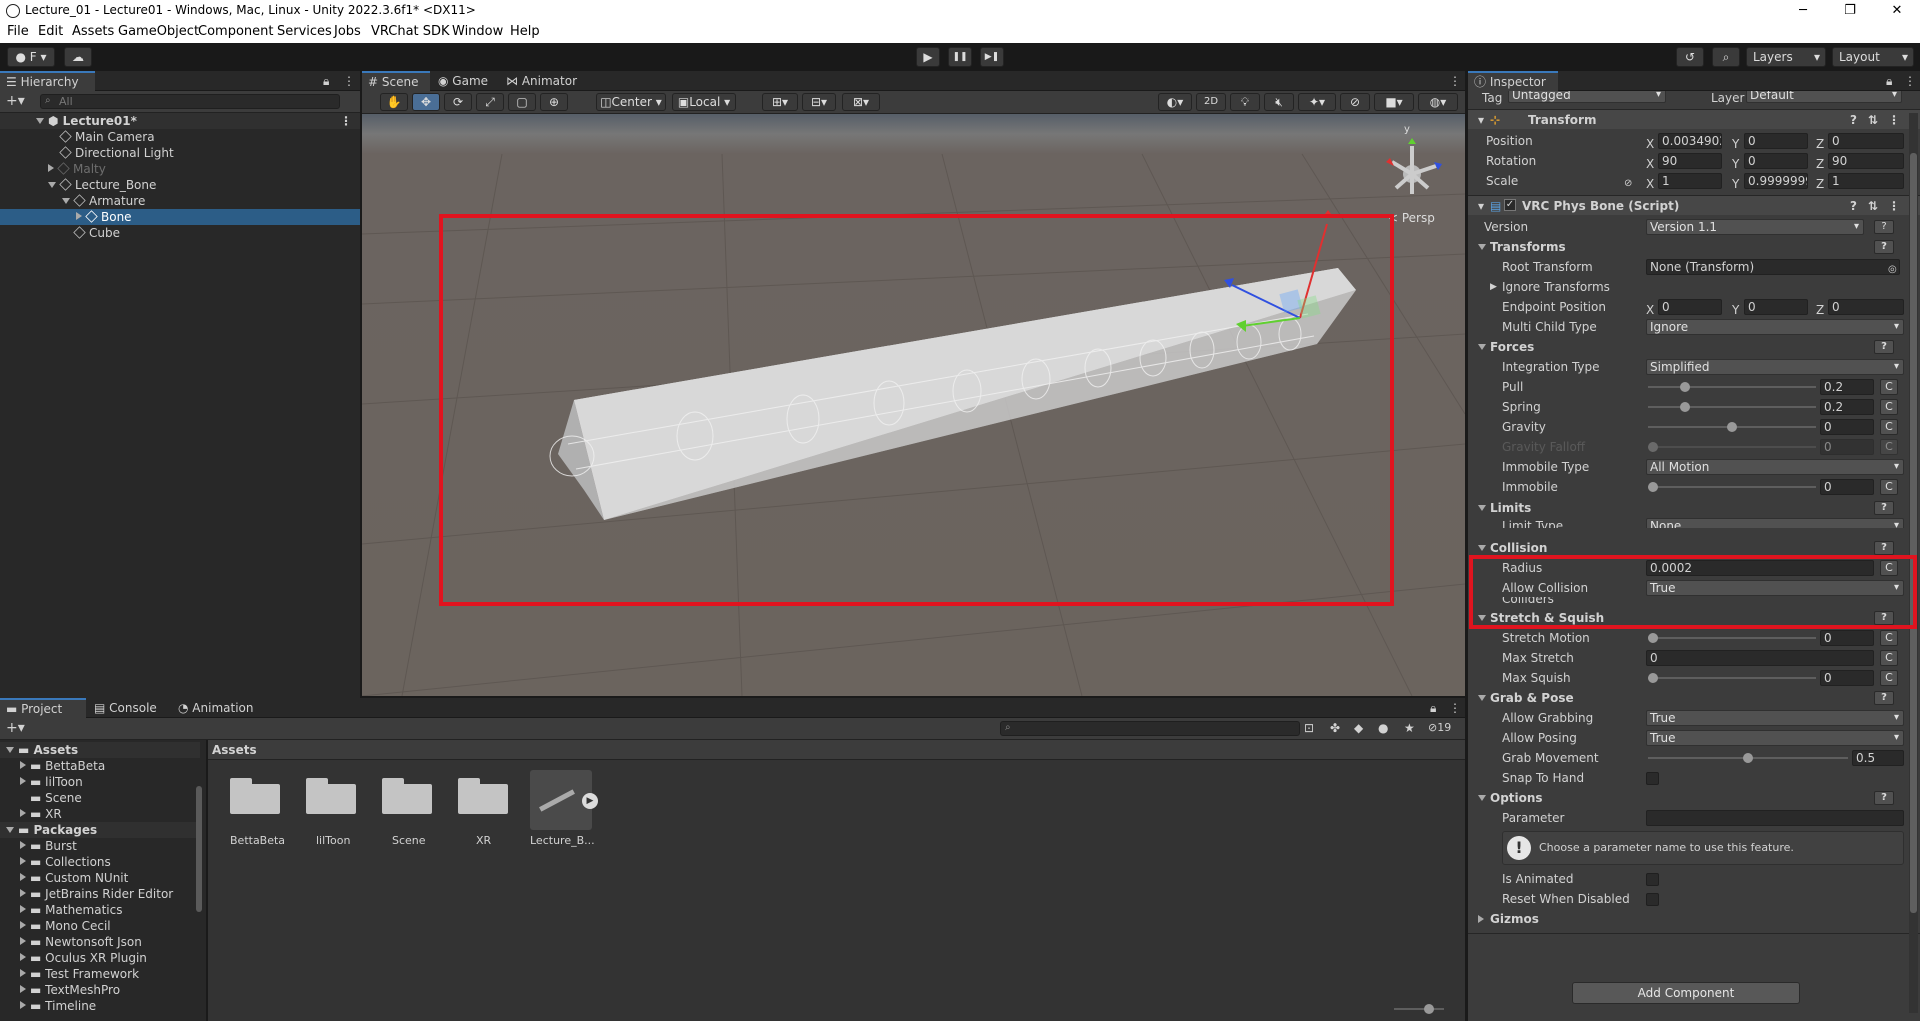 The width and height of the screenshot is (1920, 1021). Describe the element at coordinates (1913, 533) in the screenshot. I see `scrollbar-thumb` at that location.